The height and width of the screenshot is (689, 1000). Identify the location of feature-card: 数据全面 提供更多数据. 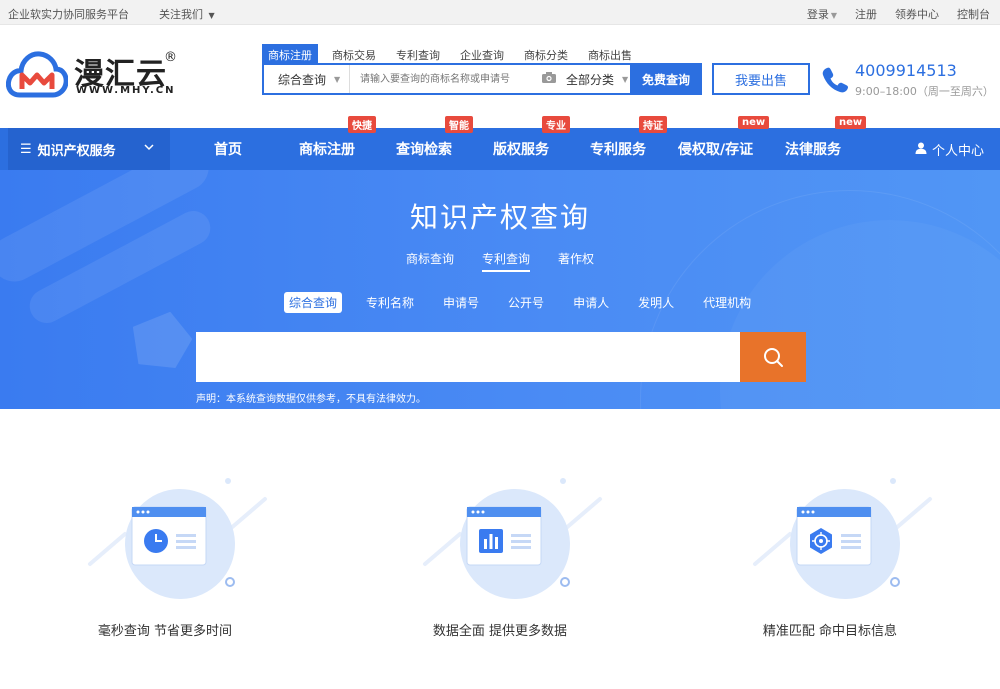
(500, 549).